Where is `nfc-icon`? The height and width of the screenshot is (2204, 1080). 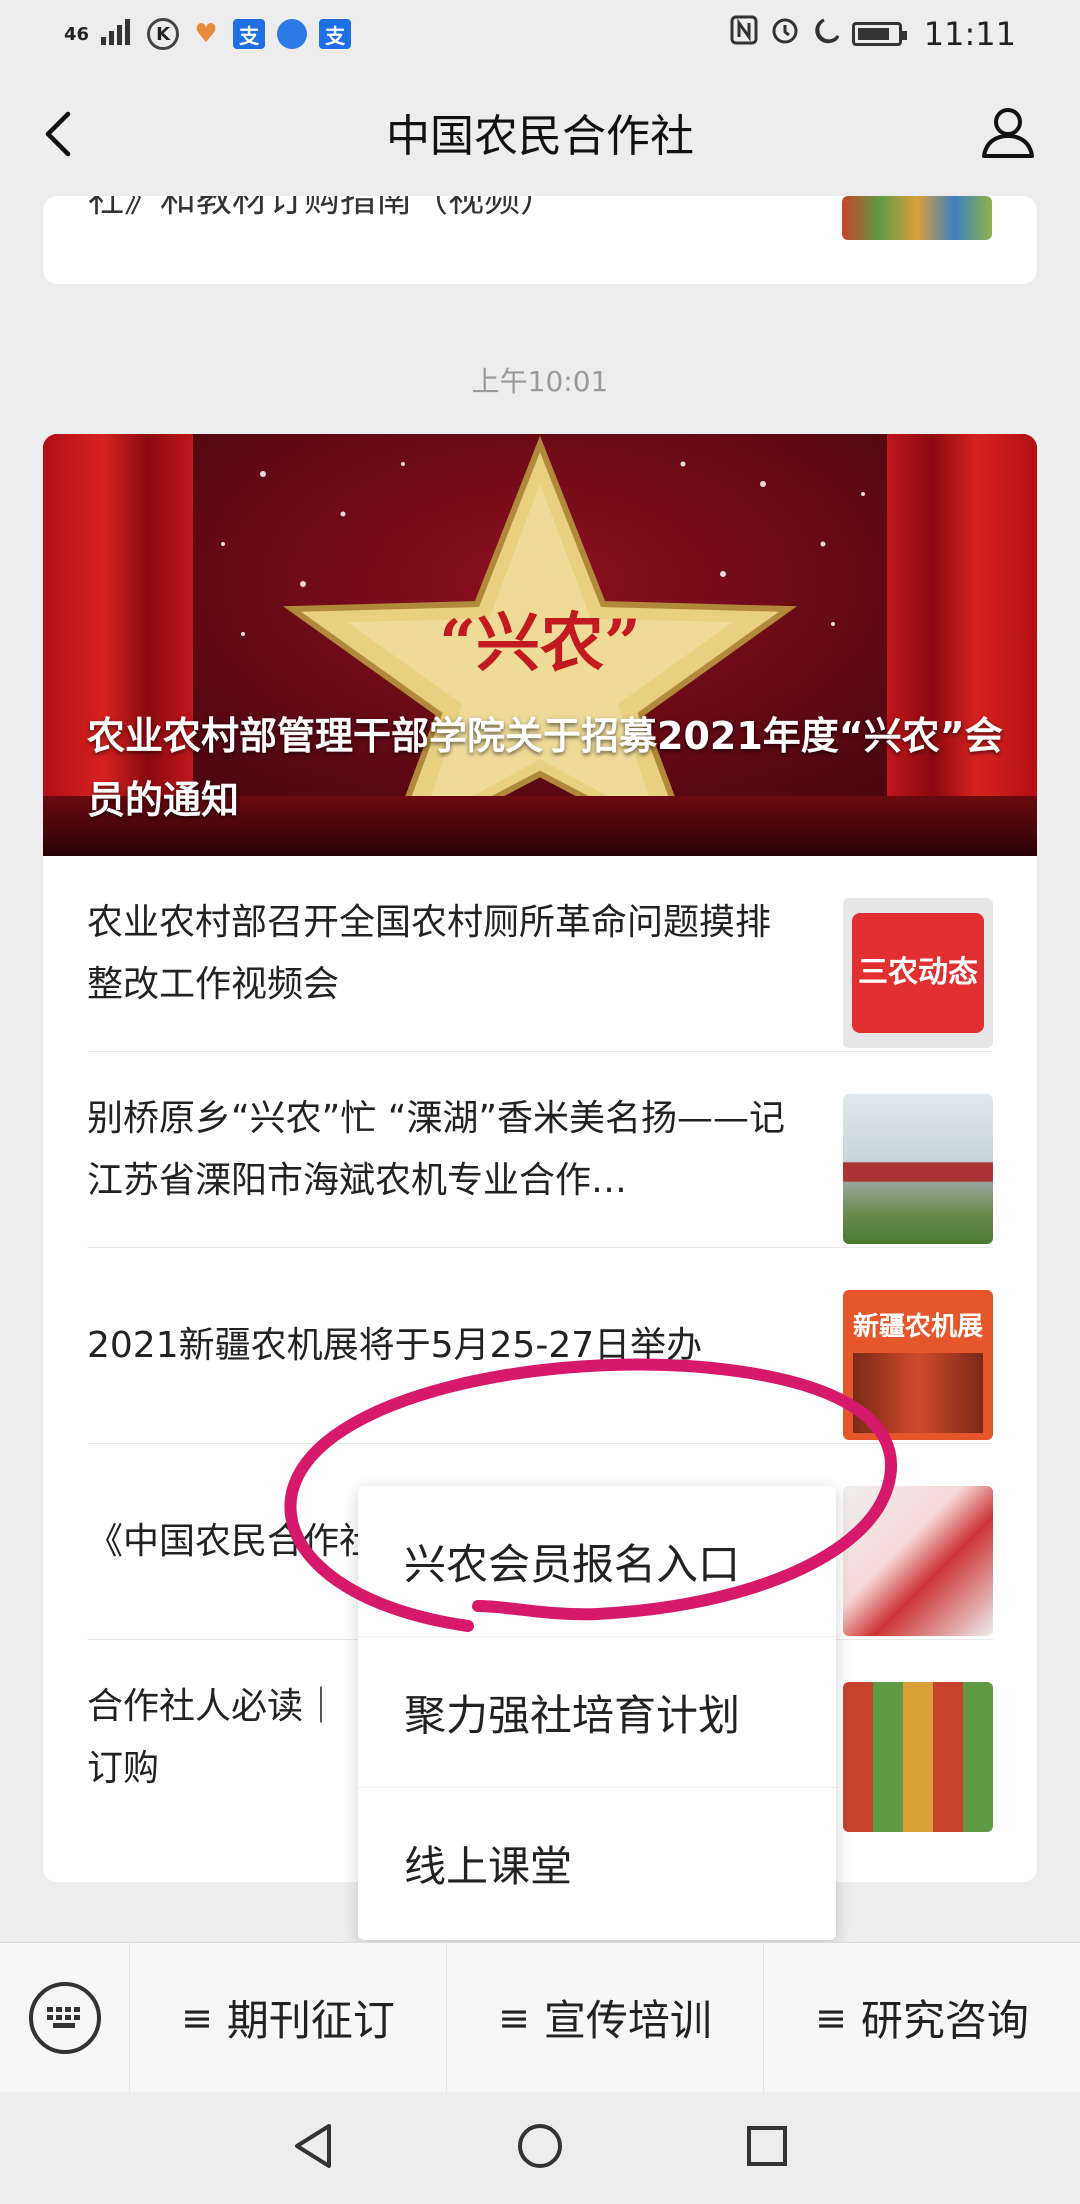
nfc-icon is located at coordinates (744, 34).